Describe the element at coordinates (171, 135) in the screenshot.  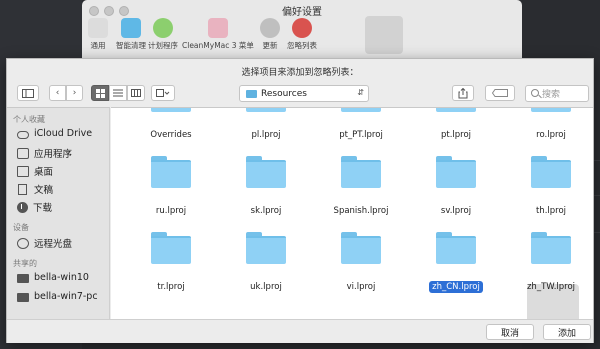
I see `folder-name: Overrides` at that location.